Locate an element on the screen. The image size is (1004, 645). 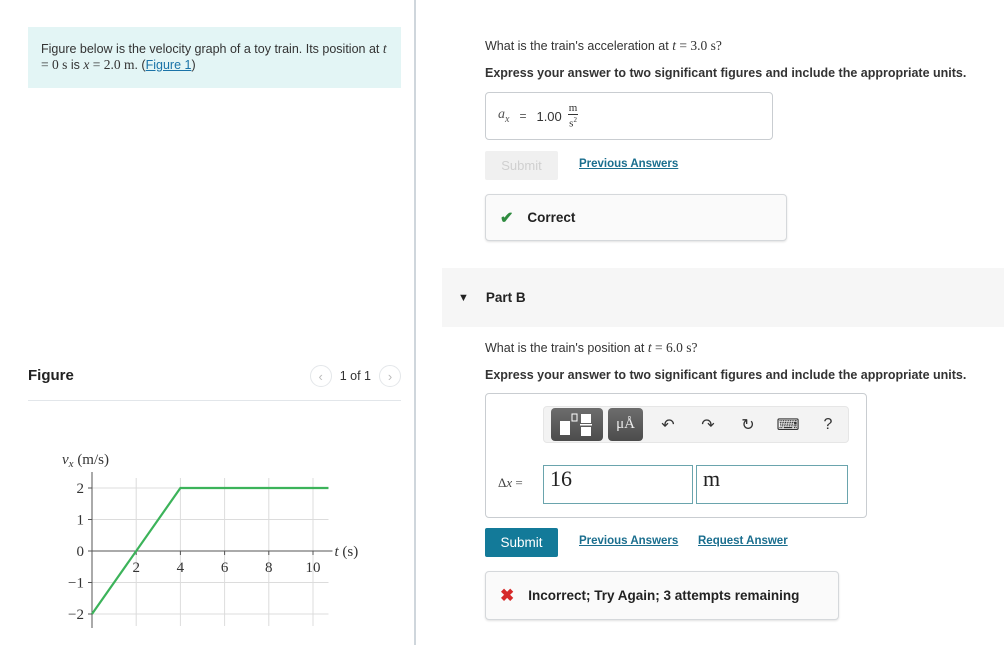
part-a-answer-value: 1.00 is located at coordinates (549, 116).